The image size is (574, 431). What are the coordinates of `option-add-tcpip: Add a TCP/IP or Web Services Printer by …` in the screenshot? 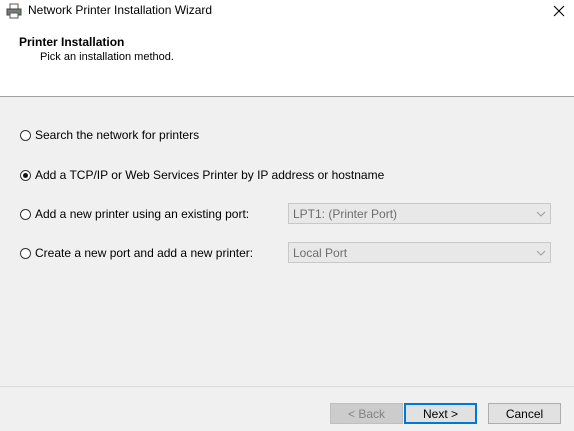 It's located at (202, 175).